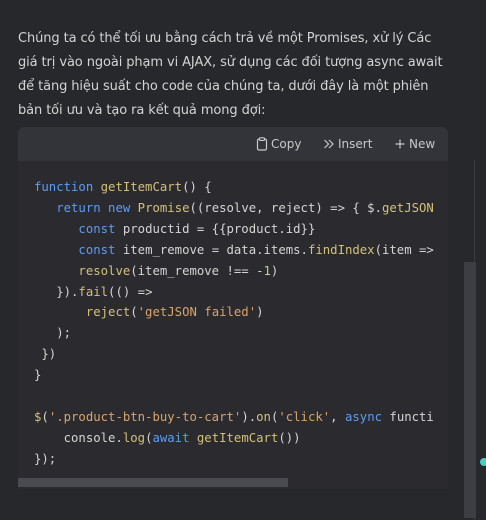 The width and height of the screenshot is (486, 520). What do you see at coordinates (400, 144) in the screenshot?
I see `plus-icon` at bounding box center [400, 144].